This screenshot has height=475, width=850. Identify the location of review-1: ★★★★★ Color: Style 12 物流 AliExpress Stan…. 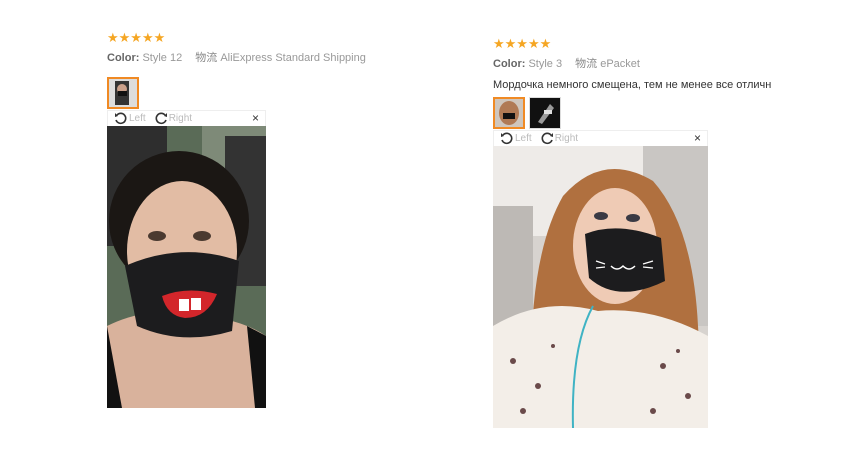
(236, 70).